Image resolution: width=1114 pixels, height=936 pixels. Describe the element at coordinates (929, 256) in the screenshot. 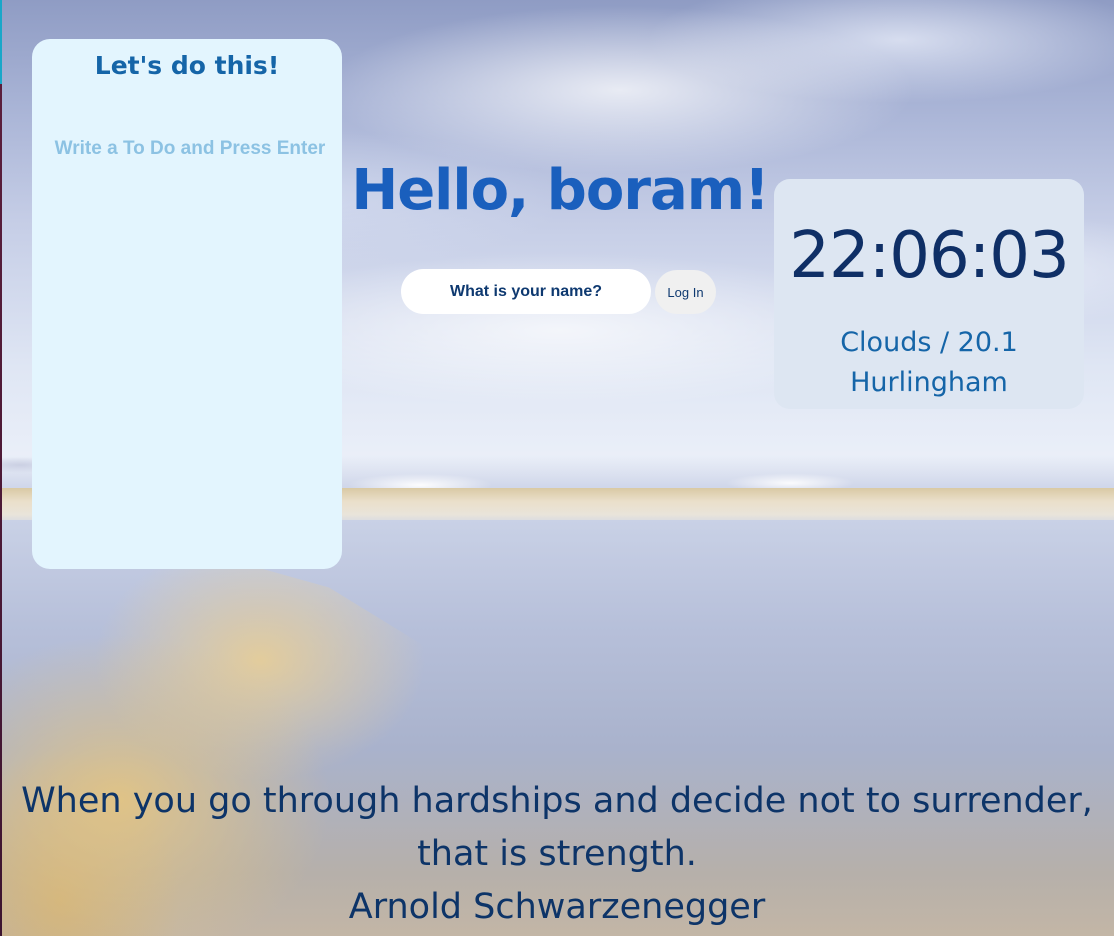

I see `clock-time: 22:06:03` at that location.